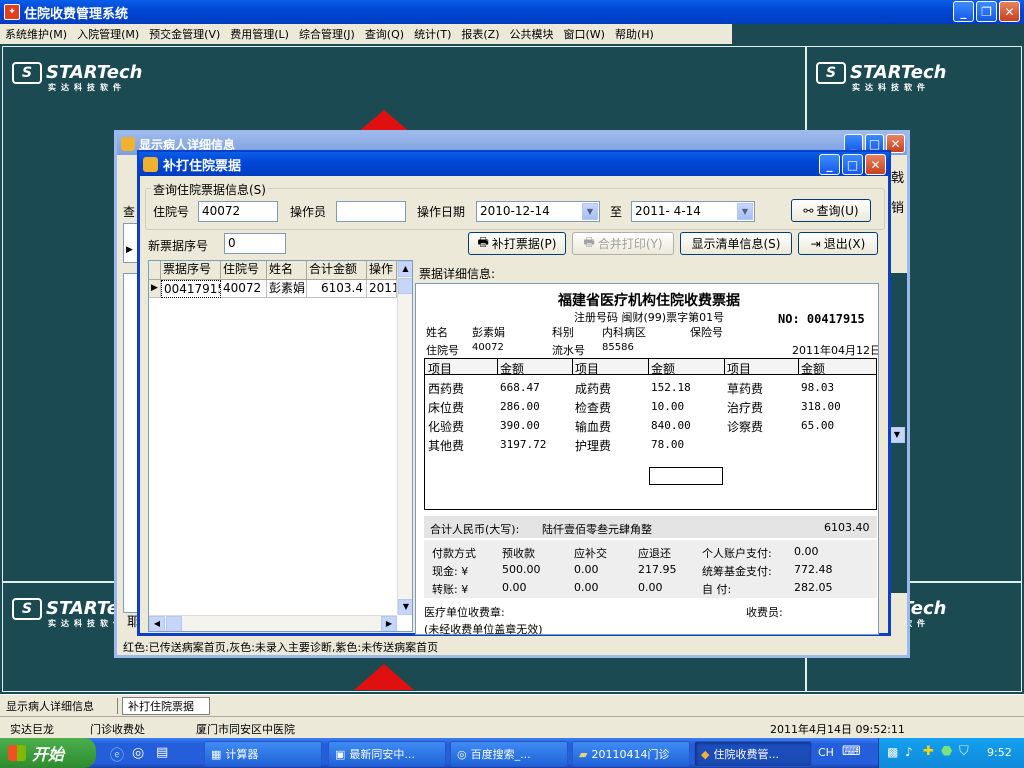 The image size is (1024, 768). What do you see at coordinates (244, 289) in the screenshot?
I see `cell-inpatient-no: 40072` at bounding box center [244, 289].